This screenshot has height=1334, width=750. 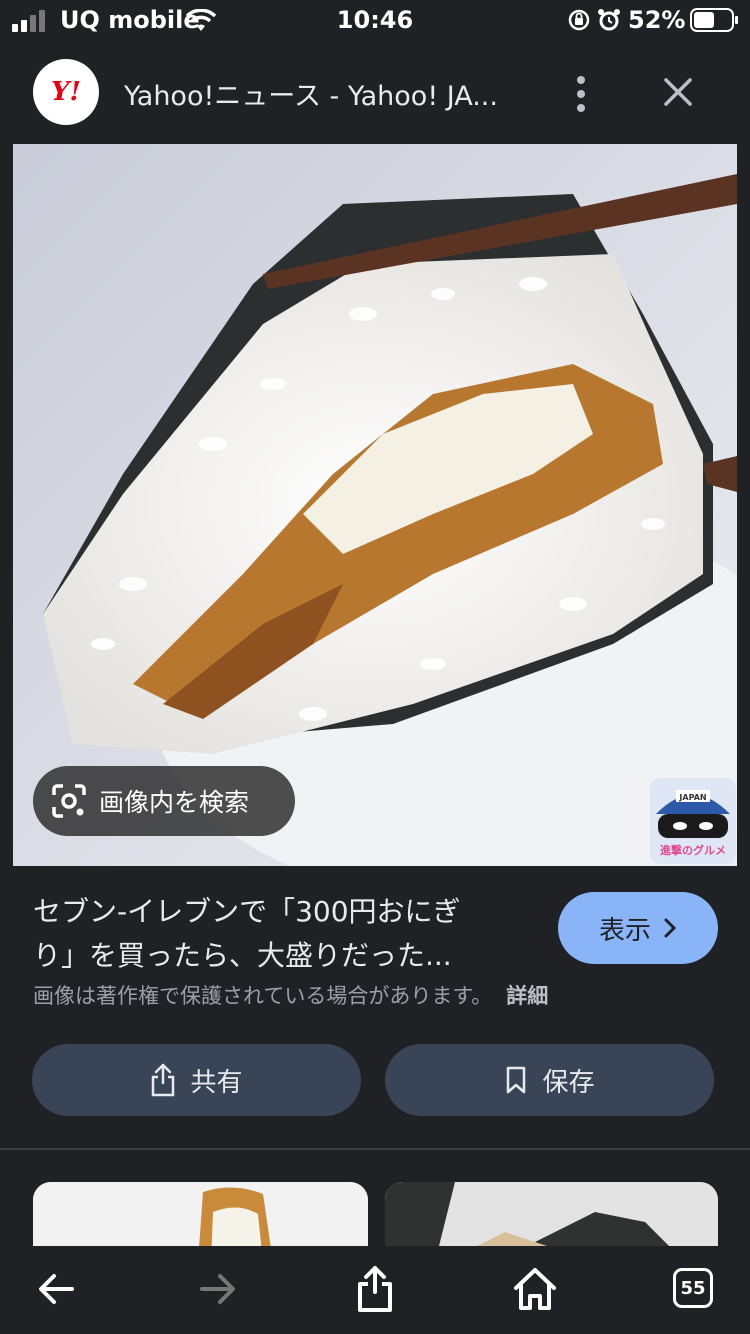 What do you see at coordinates (581, 94) in the screenshot?
I see `more-options-icon` at bounding box center [581, 94].